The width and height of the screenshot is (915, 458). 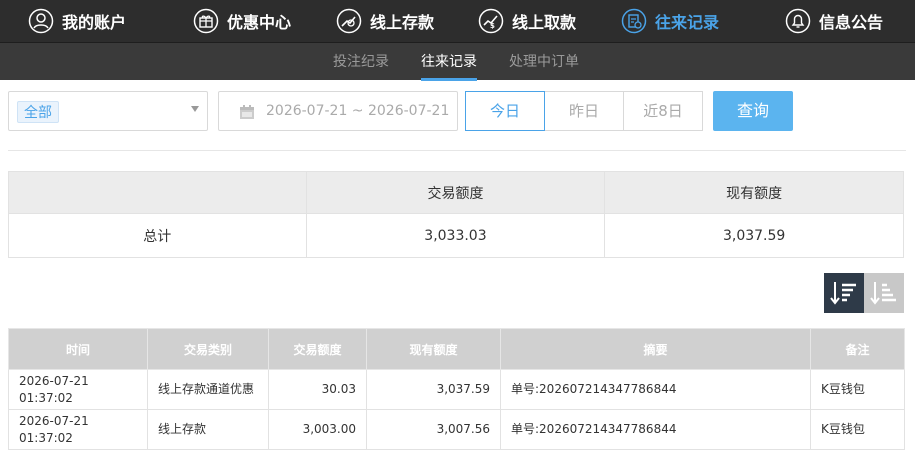 I want to click on tab-pending-orders: 处理中订单, so click(x=544, y=62).